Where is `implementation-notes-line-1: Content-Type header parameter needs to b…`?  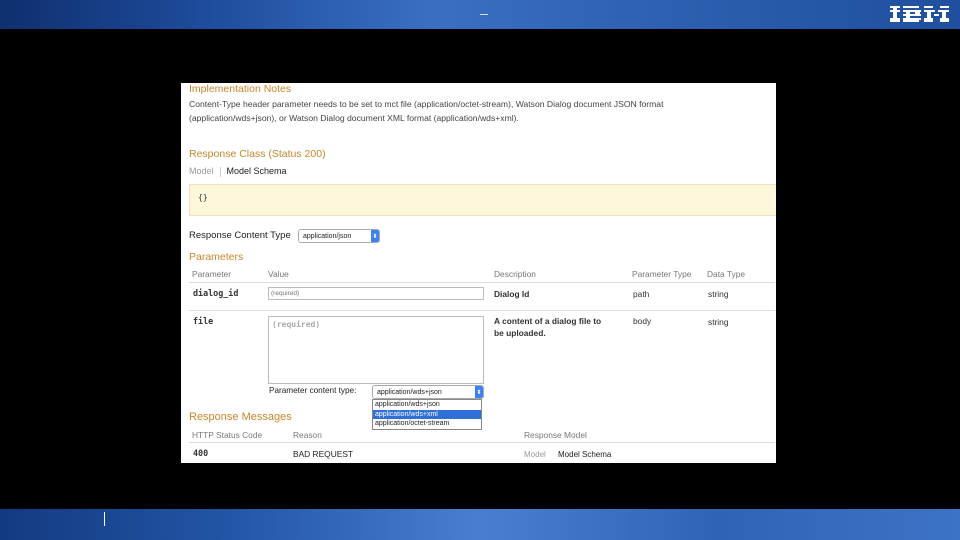 implementation-notes-line-1: Content-Type header parameter needs to b… is located at coordinates (426, 104).